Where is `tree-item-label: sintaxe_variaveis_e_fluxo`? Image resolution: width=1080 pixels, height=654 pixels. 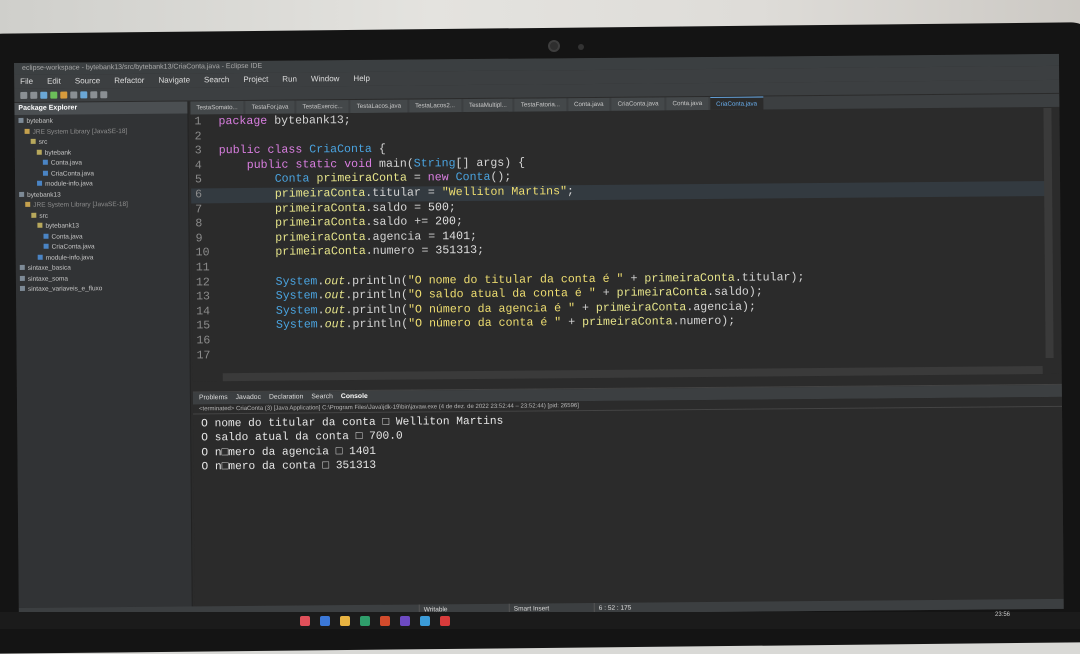
tree-item-label: sintaxe_variaveis_e_fluxo is located at coordinates (65, 289).